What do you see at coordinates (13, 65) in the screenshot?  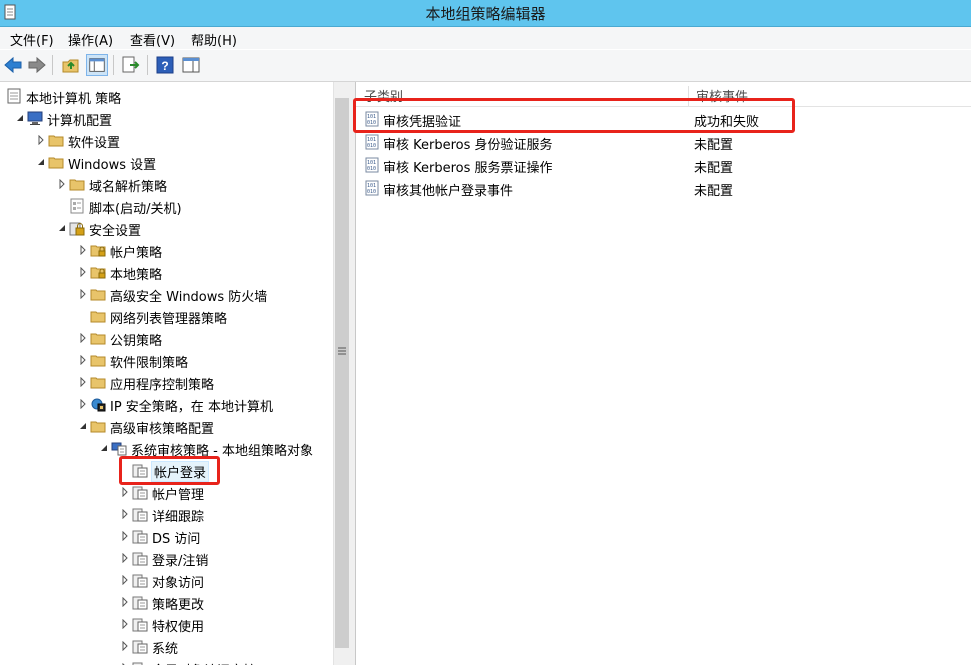 I see `back-icon` at bounding box center [13, 65].